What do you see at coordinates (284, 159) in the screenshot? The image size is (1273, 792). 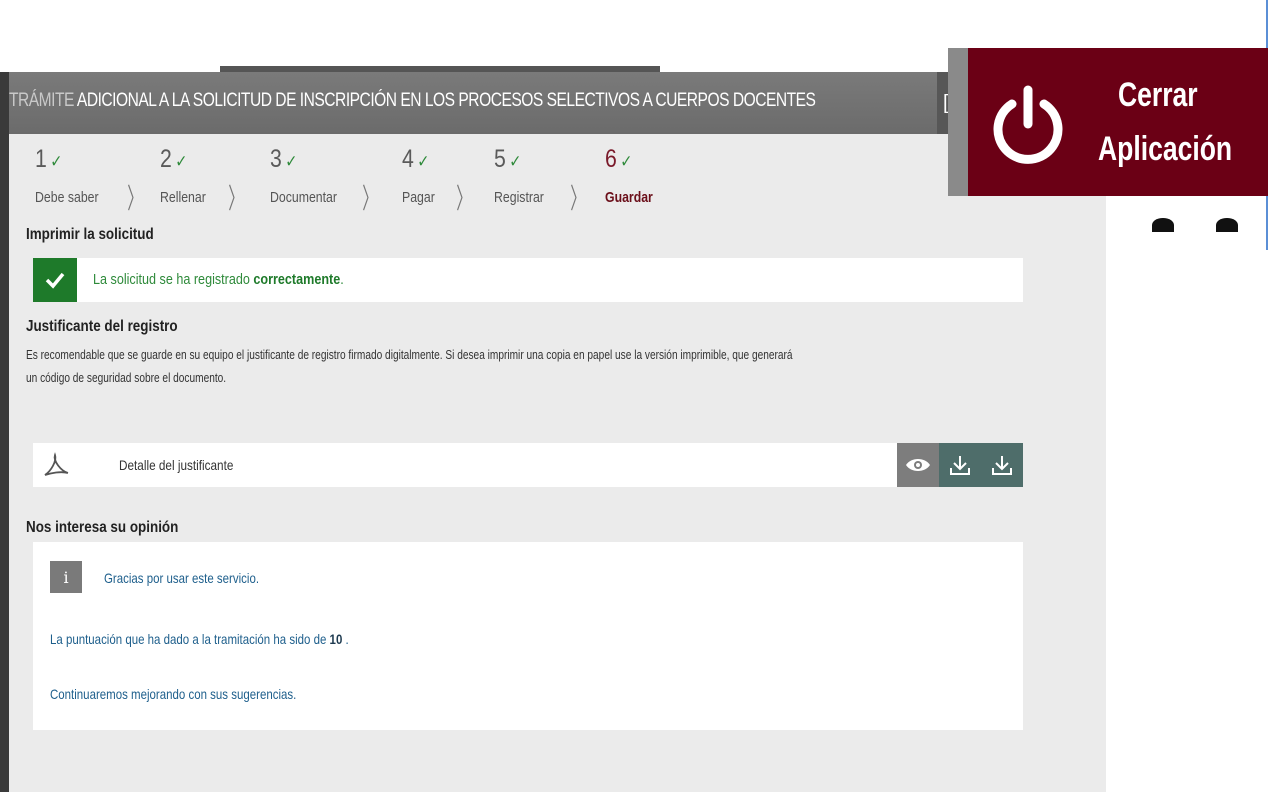 I see `step-number: 3 ✓` at bounding box center [284, 159].